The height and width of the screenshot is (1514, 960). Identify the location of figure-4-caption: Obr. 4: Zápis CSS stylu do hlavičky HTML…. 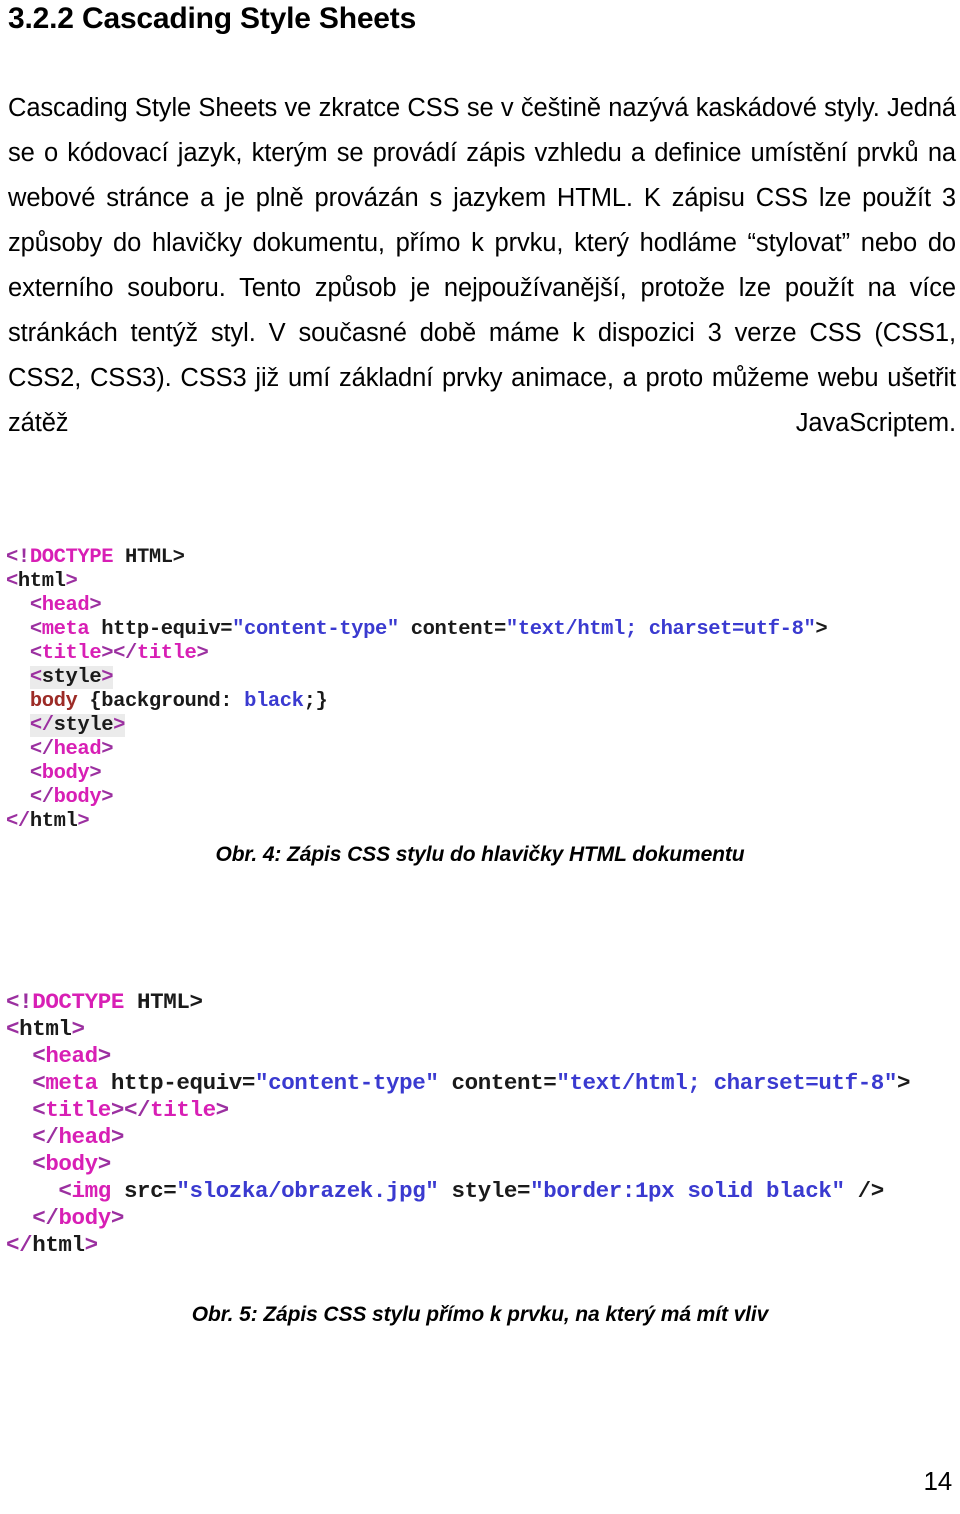
(480, 854).